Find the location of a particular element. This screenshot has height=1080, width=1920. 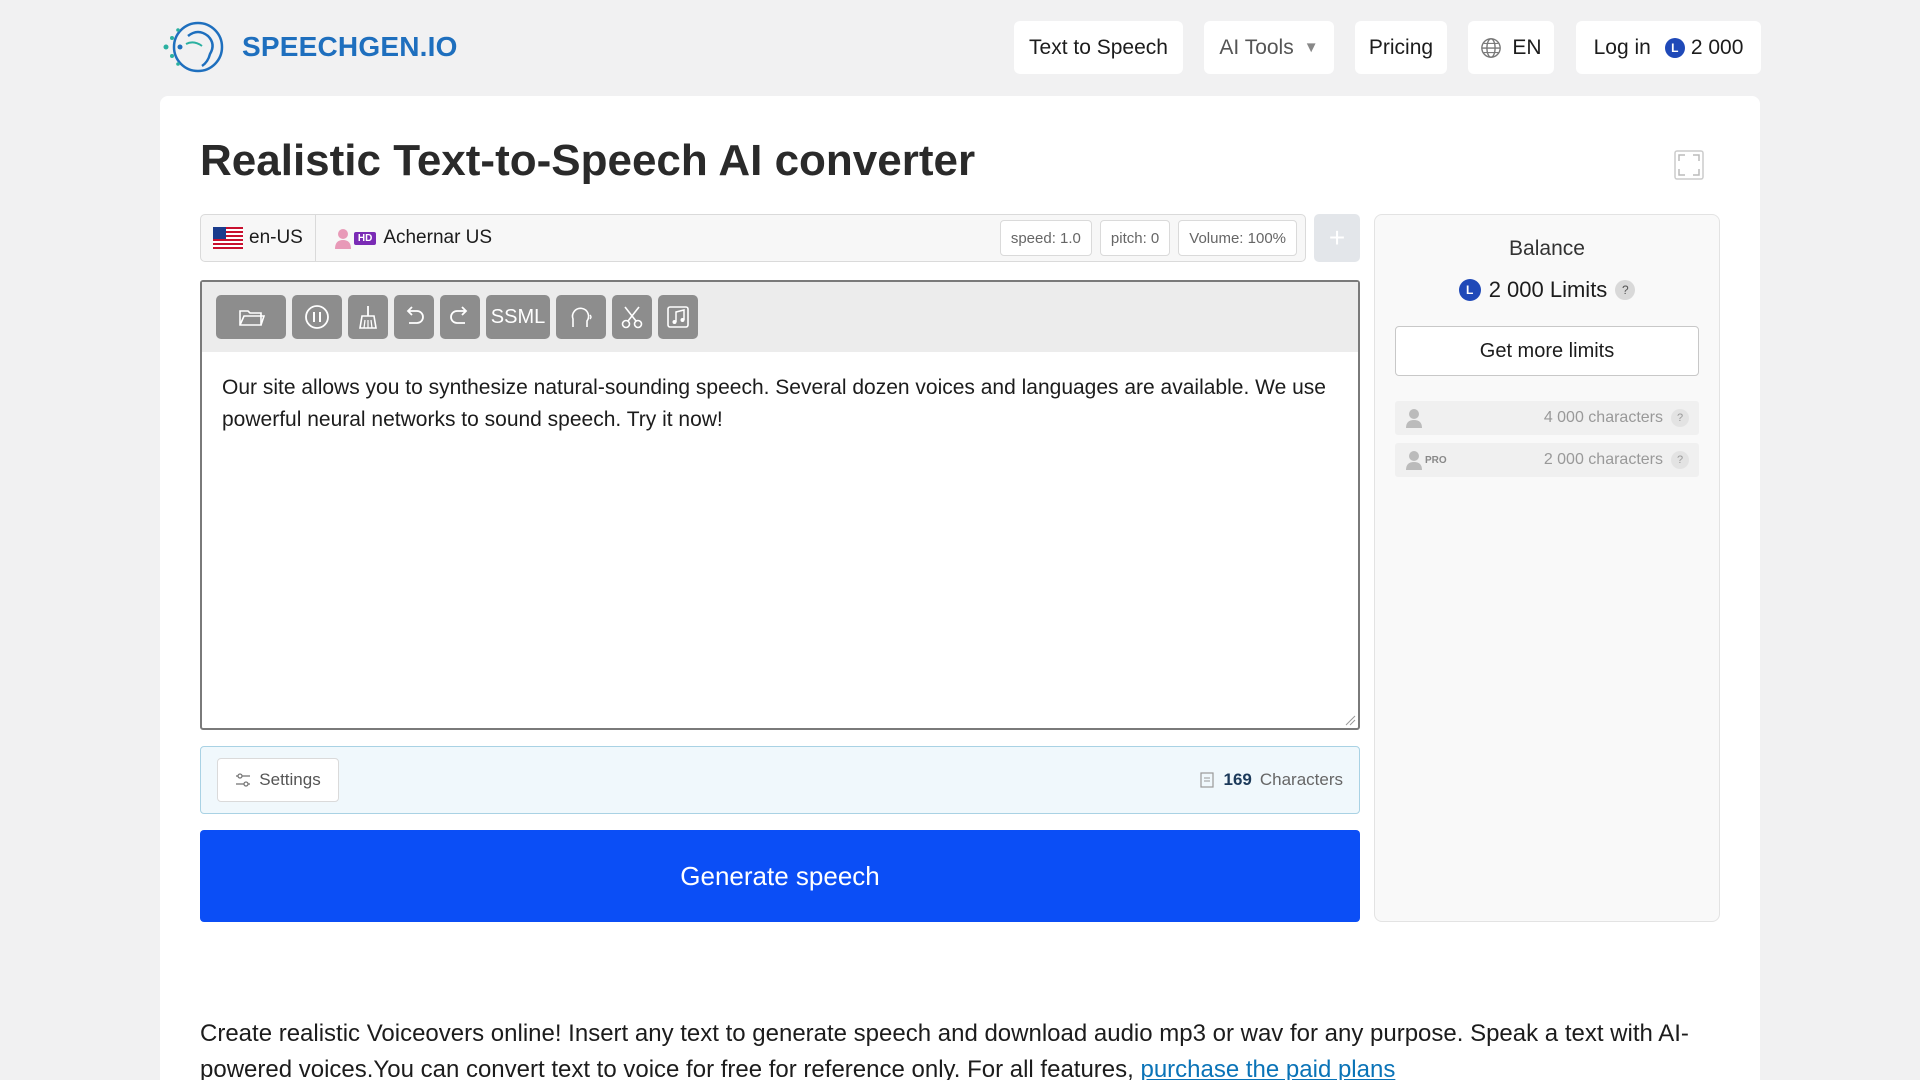

speed-setting: speed: 1.0 is located at coordinates (1045, 238).